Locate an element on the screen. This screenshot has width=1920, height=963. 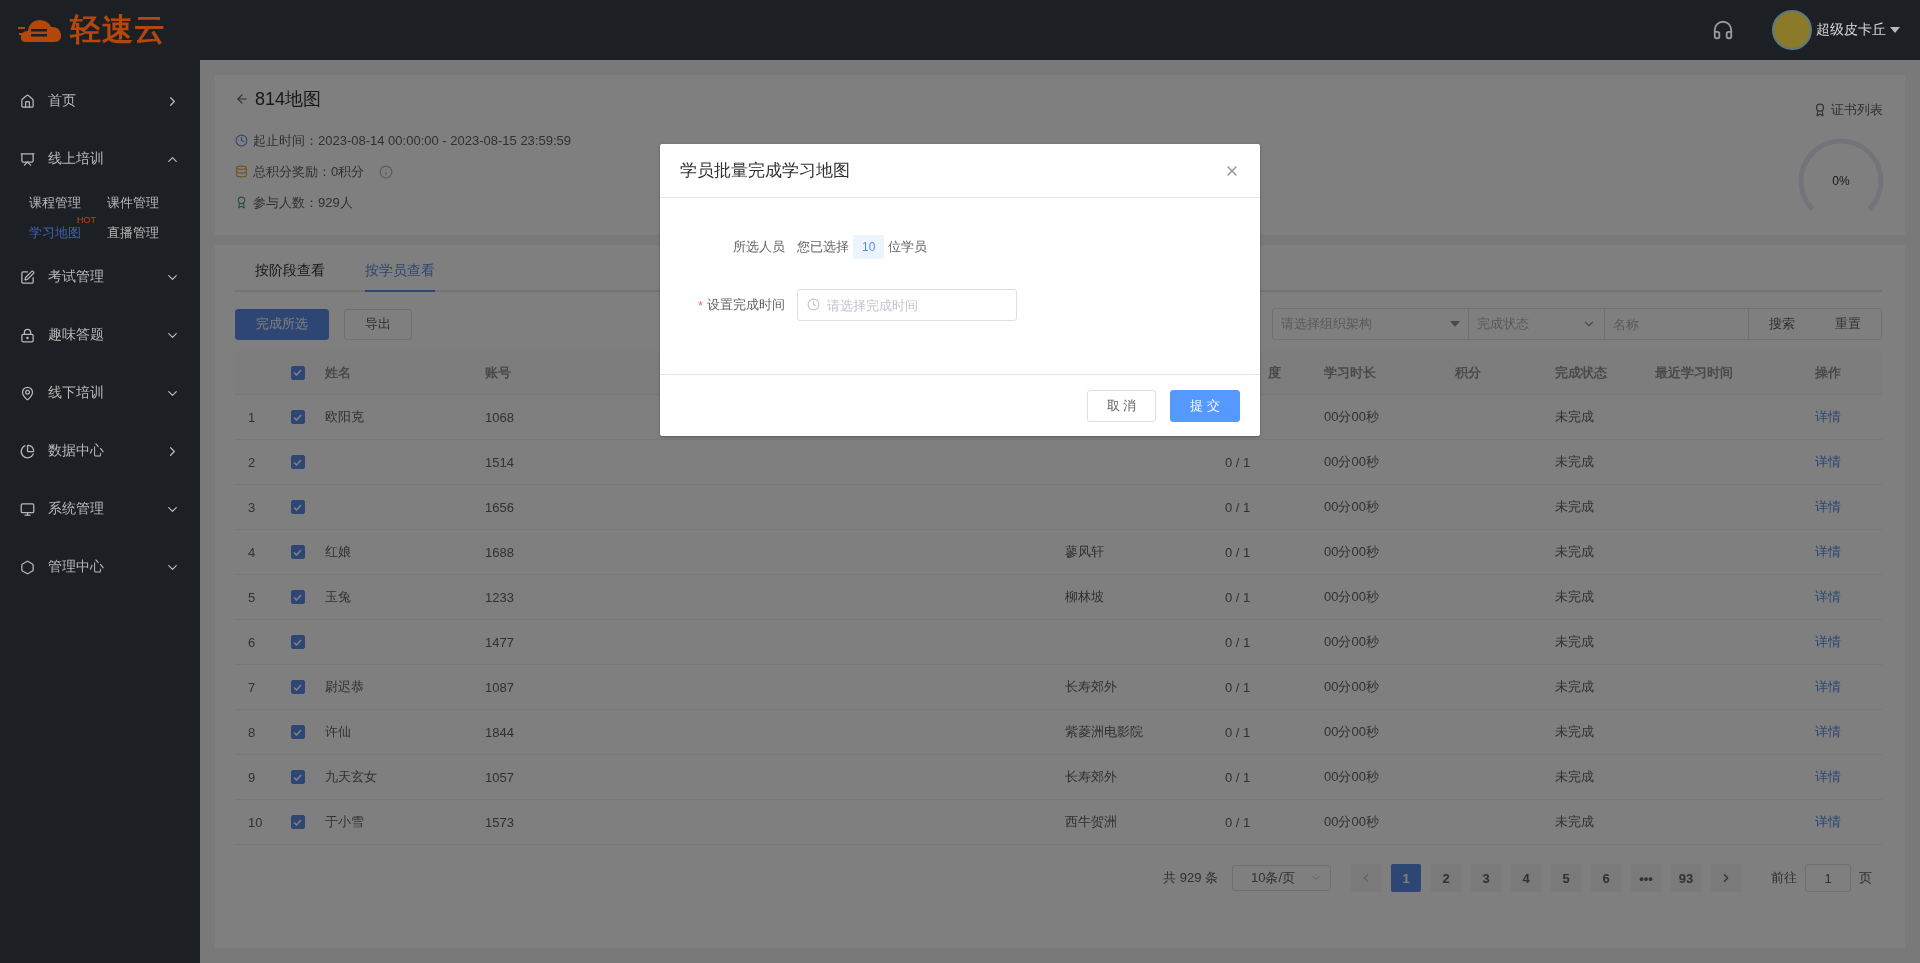
form-text: 位学员 is located at coordinates (908, 247).